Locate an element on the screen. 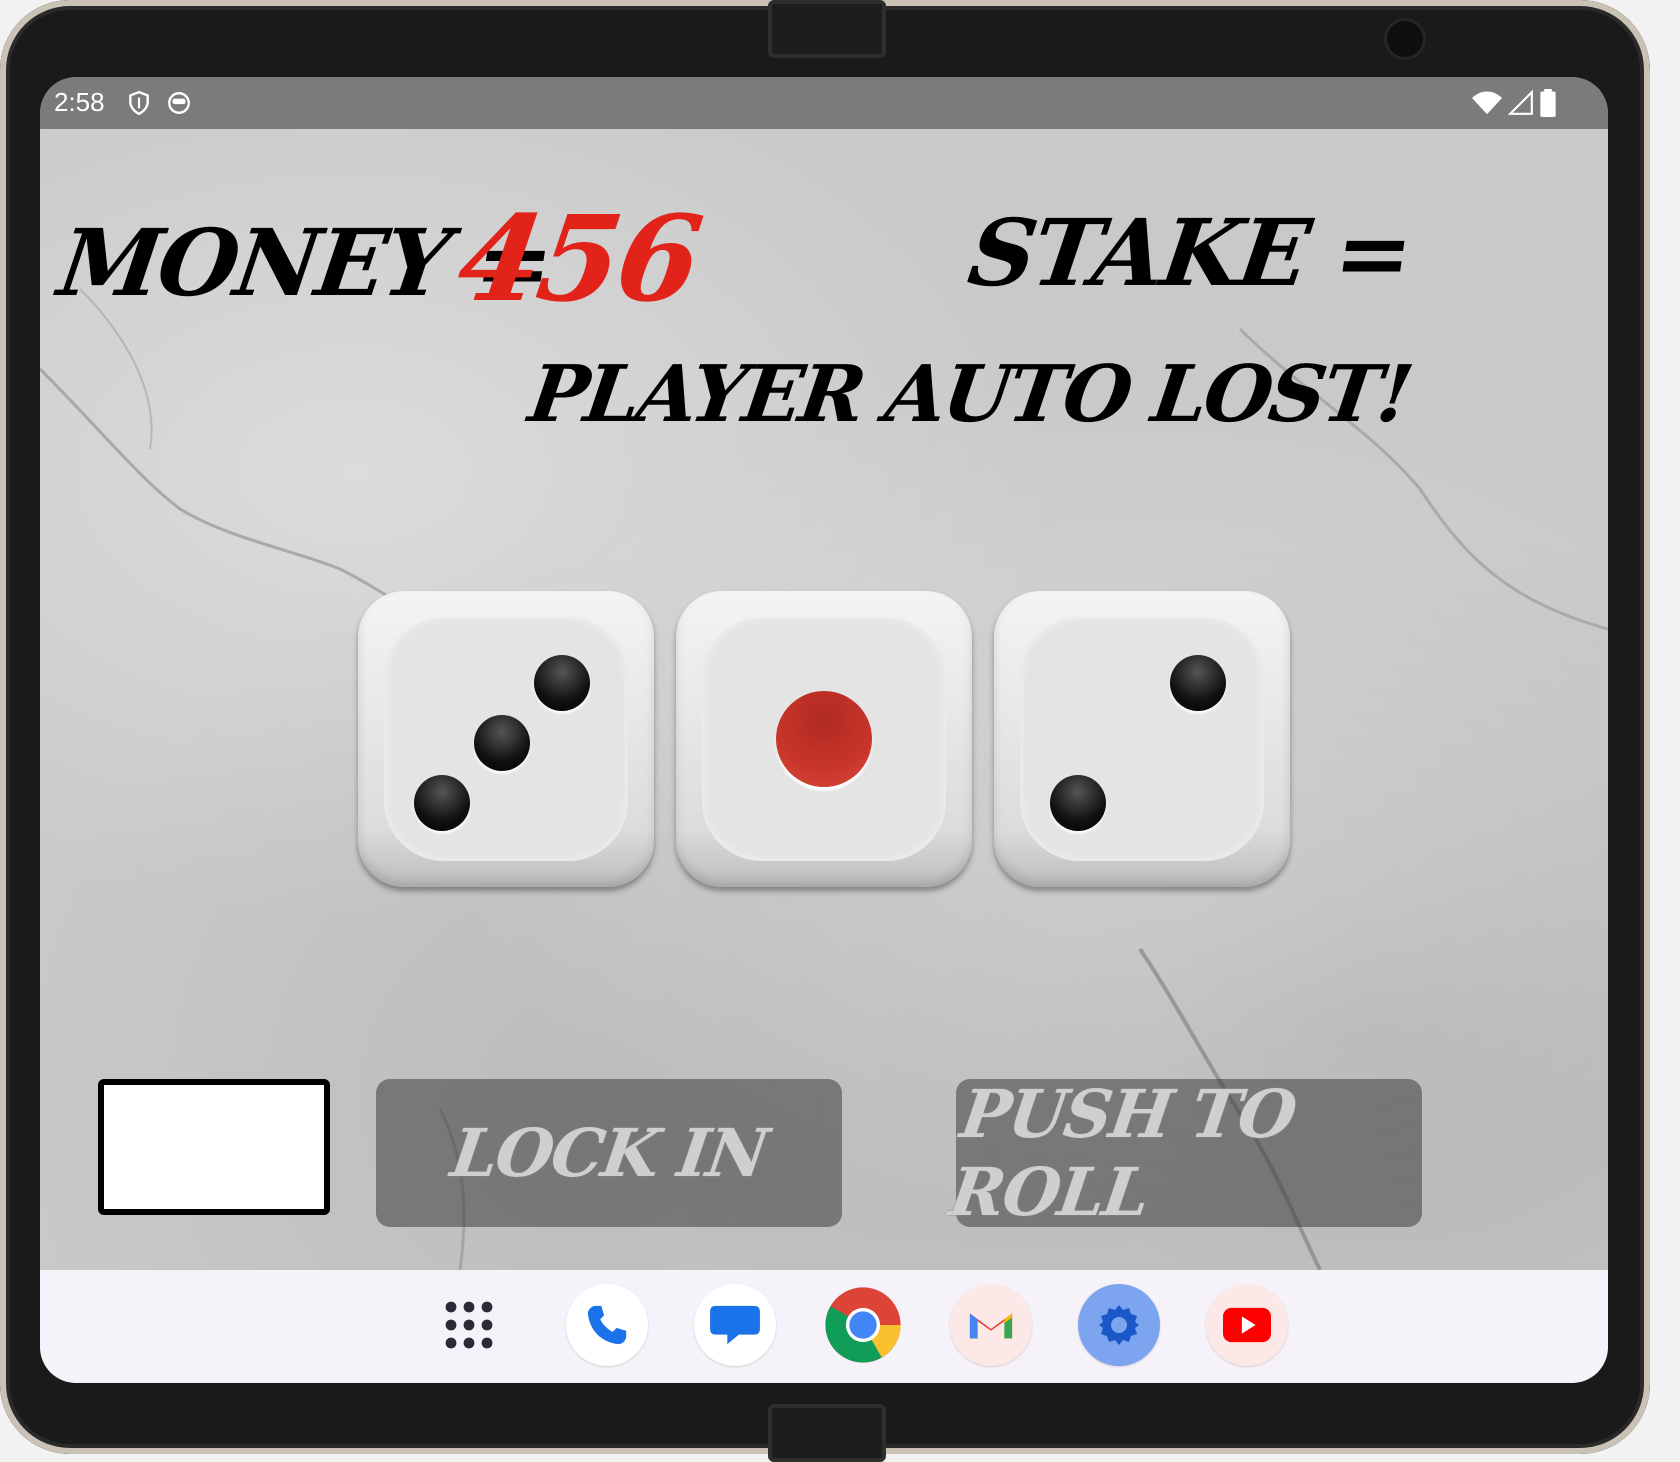 This screenshot has height=1462, width=1680. dice-row is located at coordinates (824, 739).